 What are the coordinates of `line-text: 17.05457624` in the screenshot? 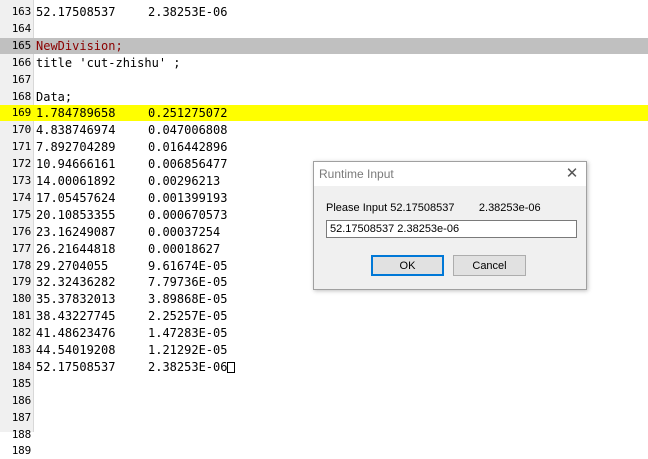 It's located at (76, 197).